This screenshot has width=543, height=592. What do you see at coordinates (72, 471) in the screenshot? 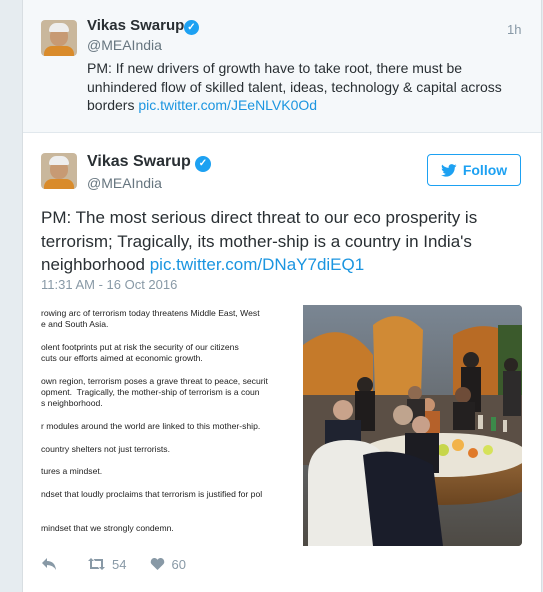
I see `speech-text-line: tures a mindset.` at bounding box center [72, 471].